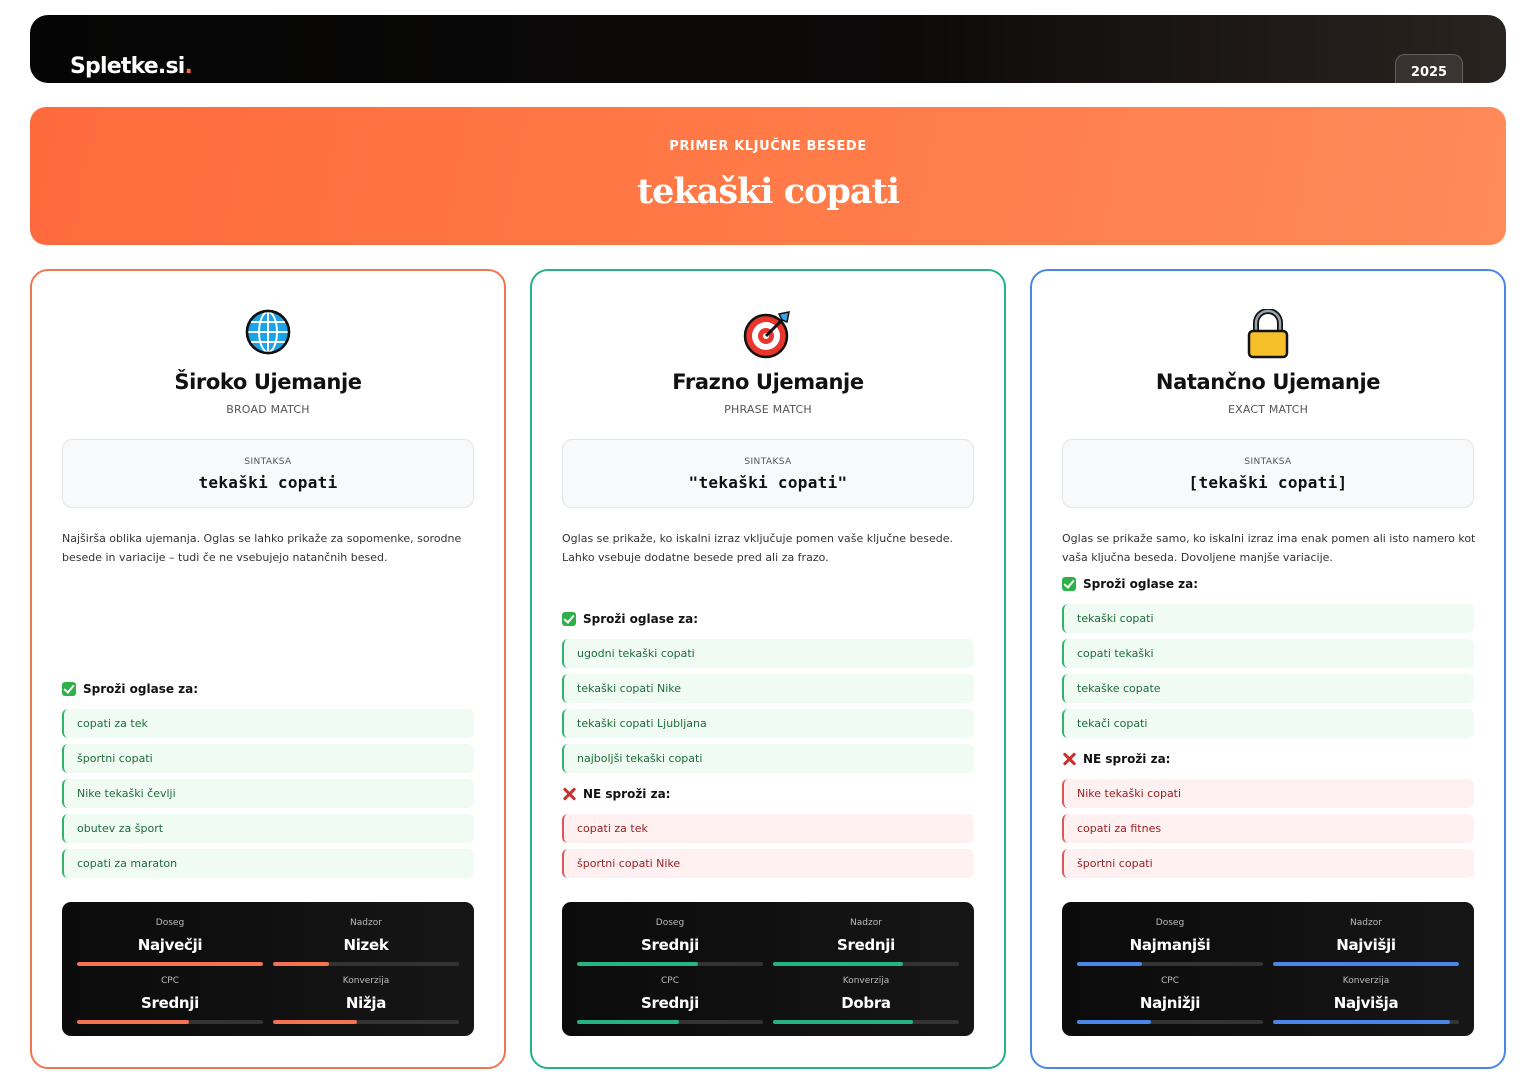  Describe the element at coordinates (1366, 945) in the screenshot. I see `stat-value: Najvišji` at that location.